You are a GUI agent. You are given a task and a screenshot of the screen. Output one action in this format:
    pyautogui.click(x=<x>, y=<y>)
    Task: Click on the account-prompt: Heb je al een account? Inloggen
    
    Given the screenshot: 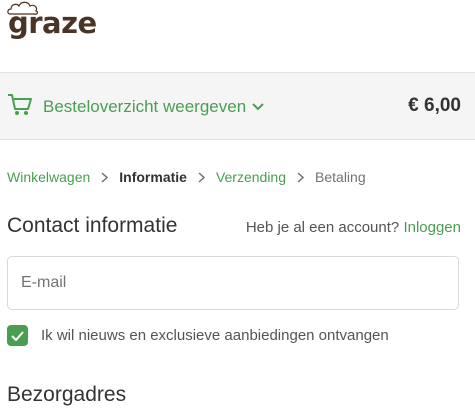 What is the action you would take?
    pyautogui.click(x=353, y=227)
    